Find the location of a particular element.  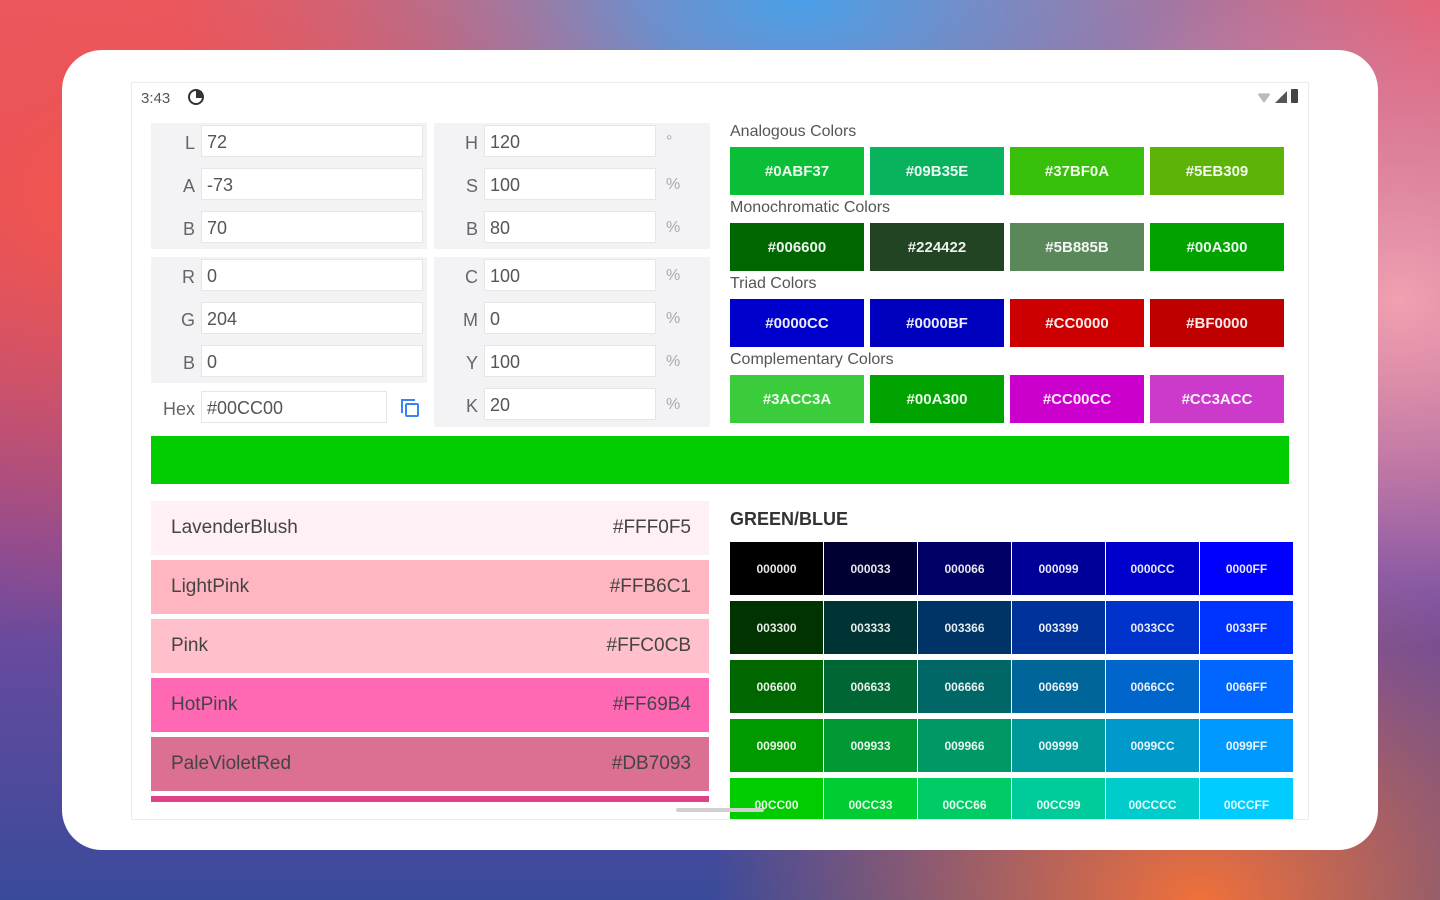

cmyk-k-input: 20 is located at coordinates (570, 404).